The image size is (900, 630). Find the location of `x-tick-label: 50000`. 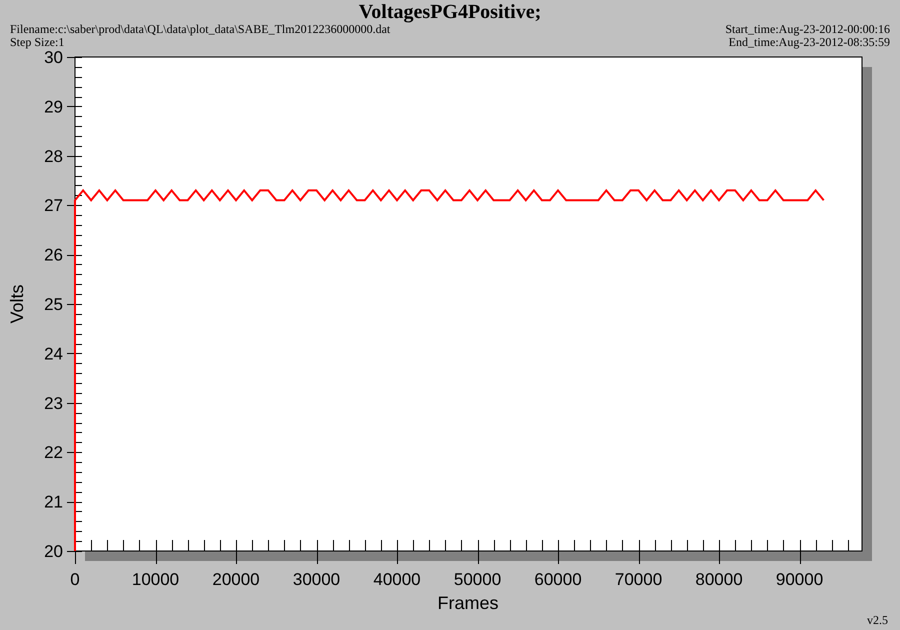

x-tick-label: 50000 is located at coordinates (478, 579).